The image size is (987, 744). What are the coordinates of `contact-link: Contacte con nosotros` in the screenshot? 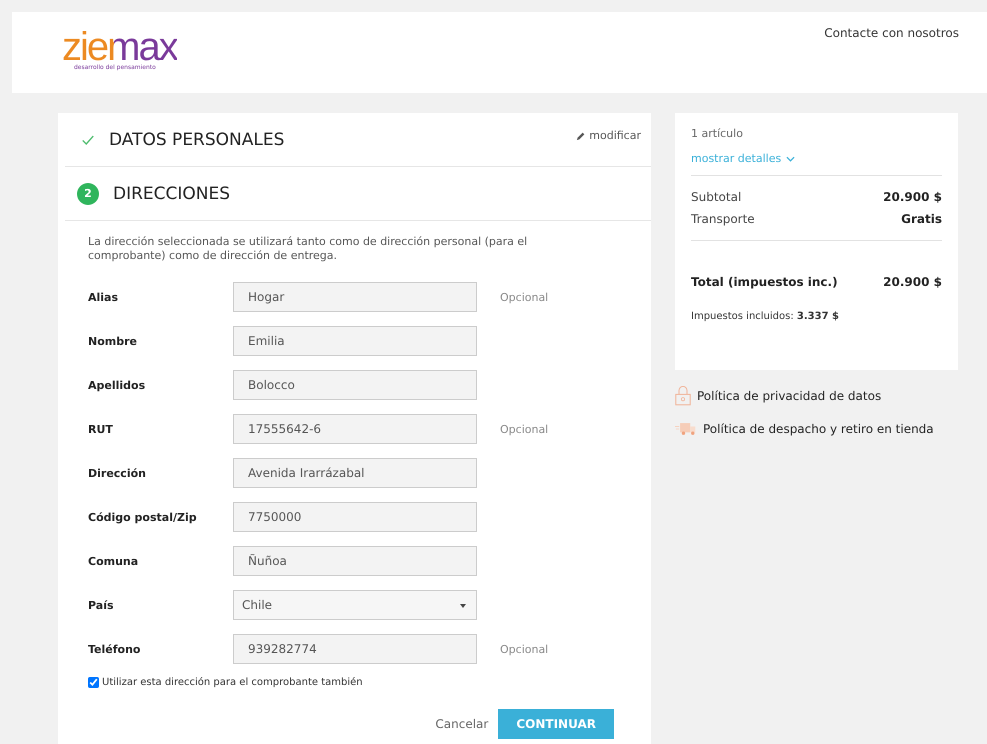 It's located at (891, 59).